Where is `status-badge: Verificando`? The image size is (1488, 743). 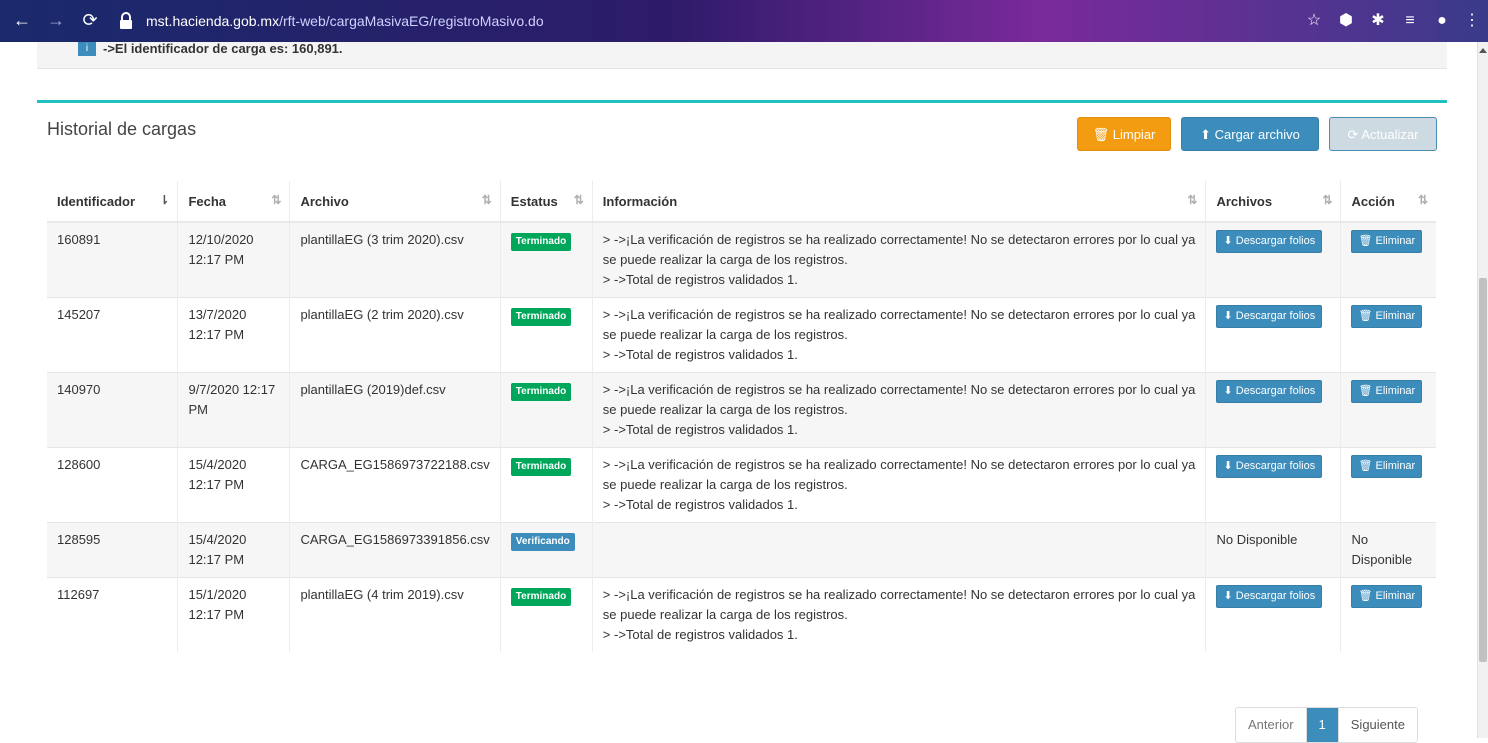 status-badge: Verificando is located at coordinates (542, 542).